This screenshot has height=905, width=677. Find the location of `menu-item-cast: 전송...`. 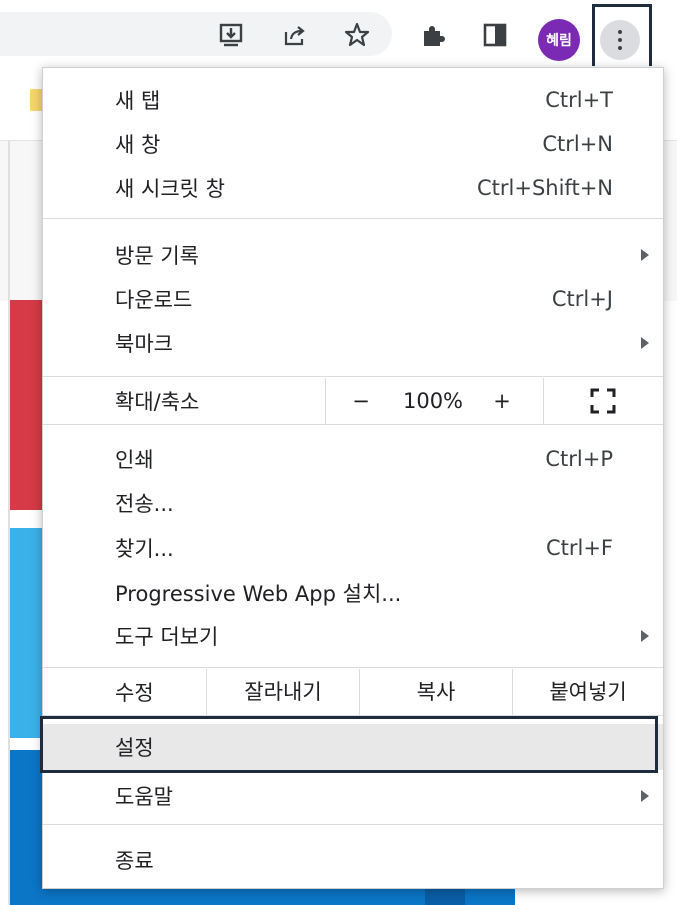

menu-item-cast: 전송... is located at coordinates (353, 503).